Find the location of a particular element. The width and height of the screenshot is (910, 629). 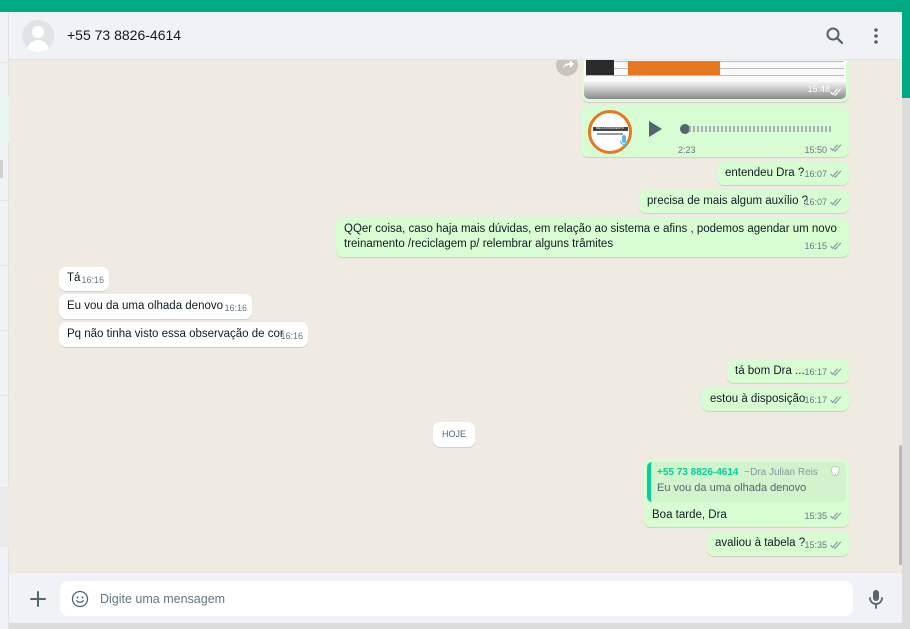

quote-author: +55 73 8826-4614 is located at coordinates (698, 472).